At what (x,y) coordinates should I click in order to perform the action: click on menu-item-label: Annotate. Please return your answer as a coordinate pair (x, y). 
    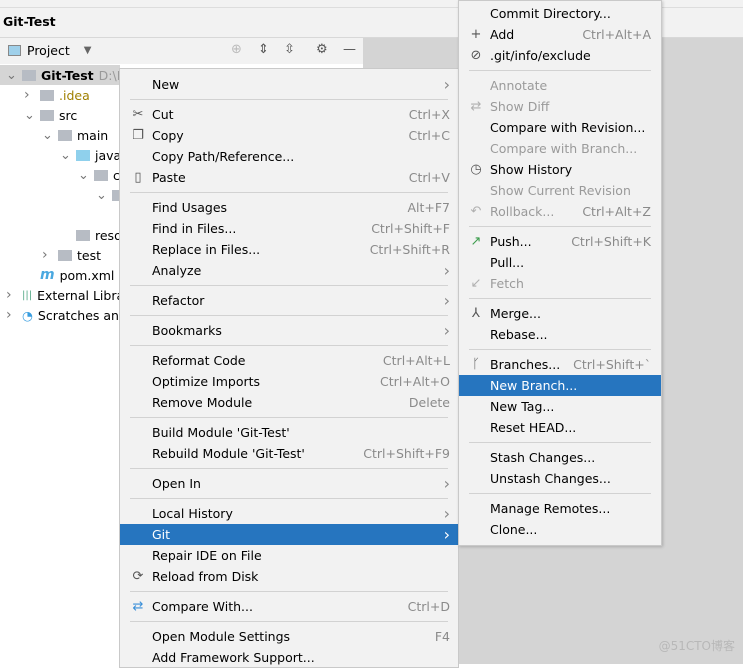
    Looking at the image, I should click on (519, 85).